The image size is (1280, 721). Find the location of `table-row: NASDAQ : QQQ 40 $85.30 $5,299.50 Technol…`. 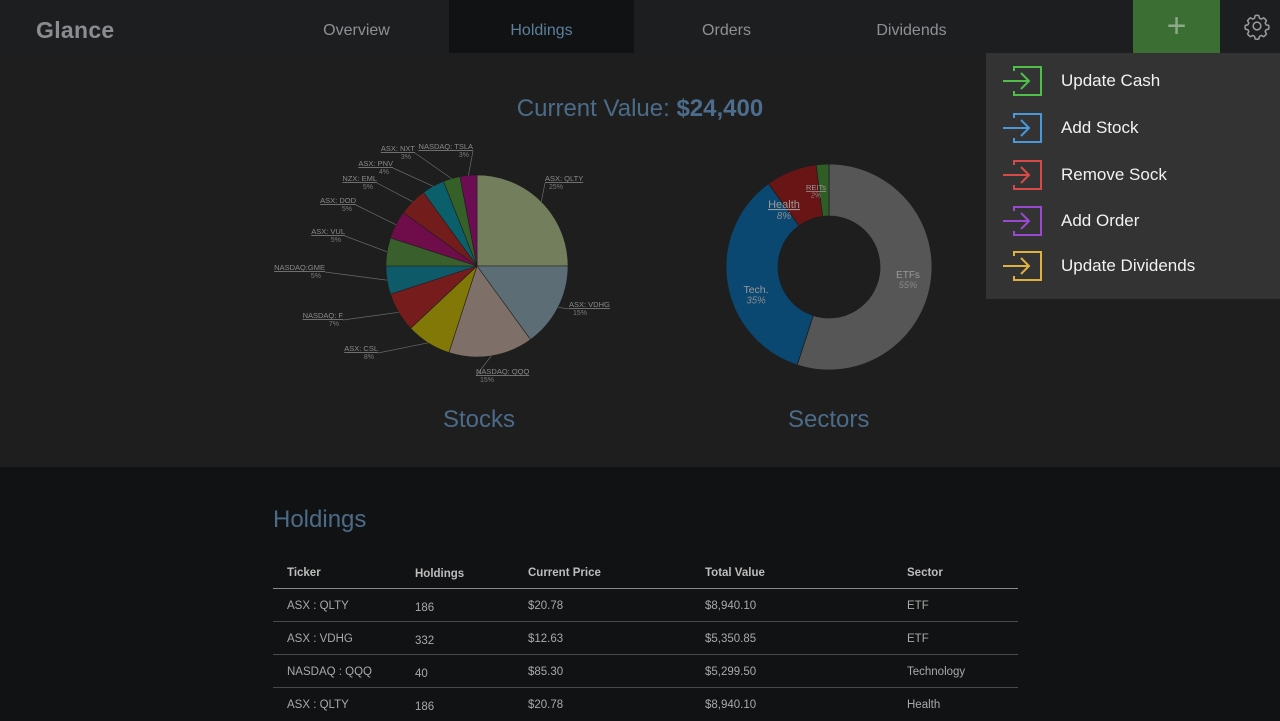

table-row: NASDAQ : QQQ 40 $85.30 $5,299.50 Technol… is located at coordinates (645, 671).